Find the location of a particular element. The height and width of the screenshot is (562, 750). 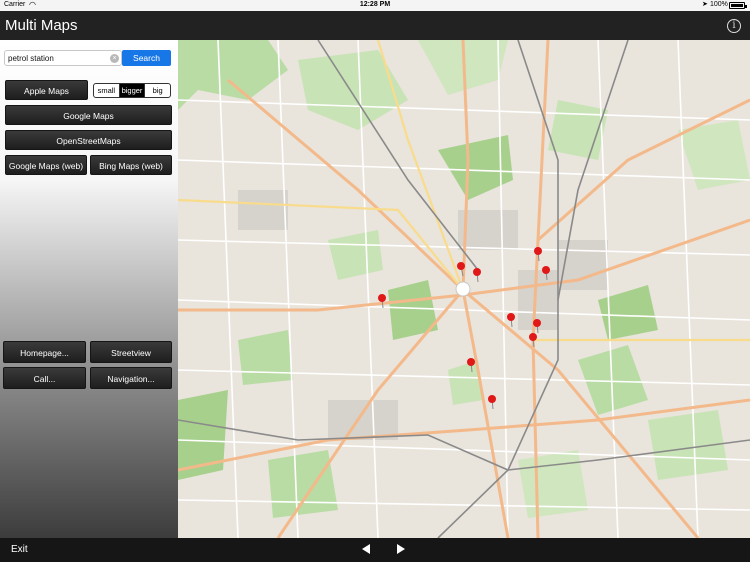

info-icon: i is located at coordinates (734, 26).